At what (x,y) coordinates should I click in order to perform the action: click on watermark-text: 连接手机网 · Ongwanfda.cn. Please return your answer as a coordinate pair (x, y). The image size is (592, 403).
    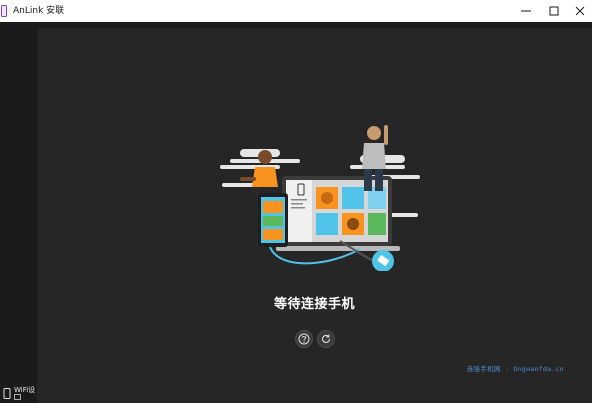
    Looking at the image, I should click on (515, 369).